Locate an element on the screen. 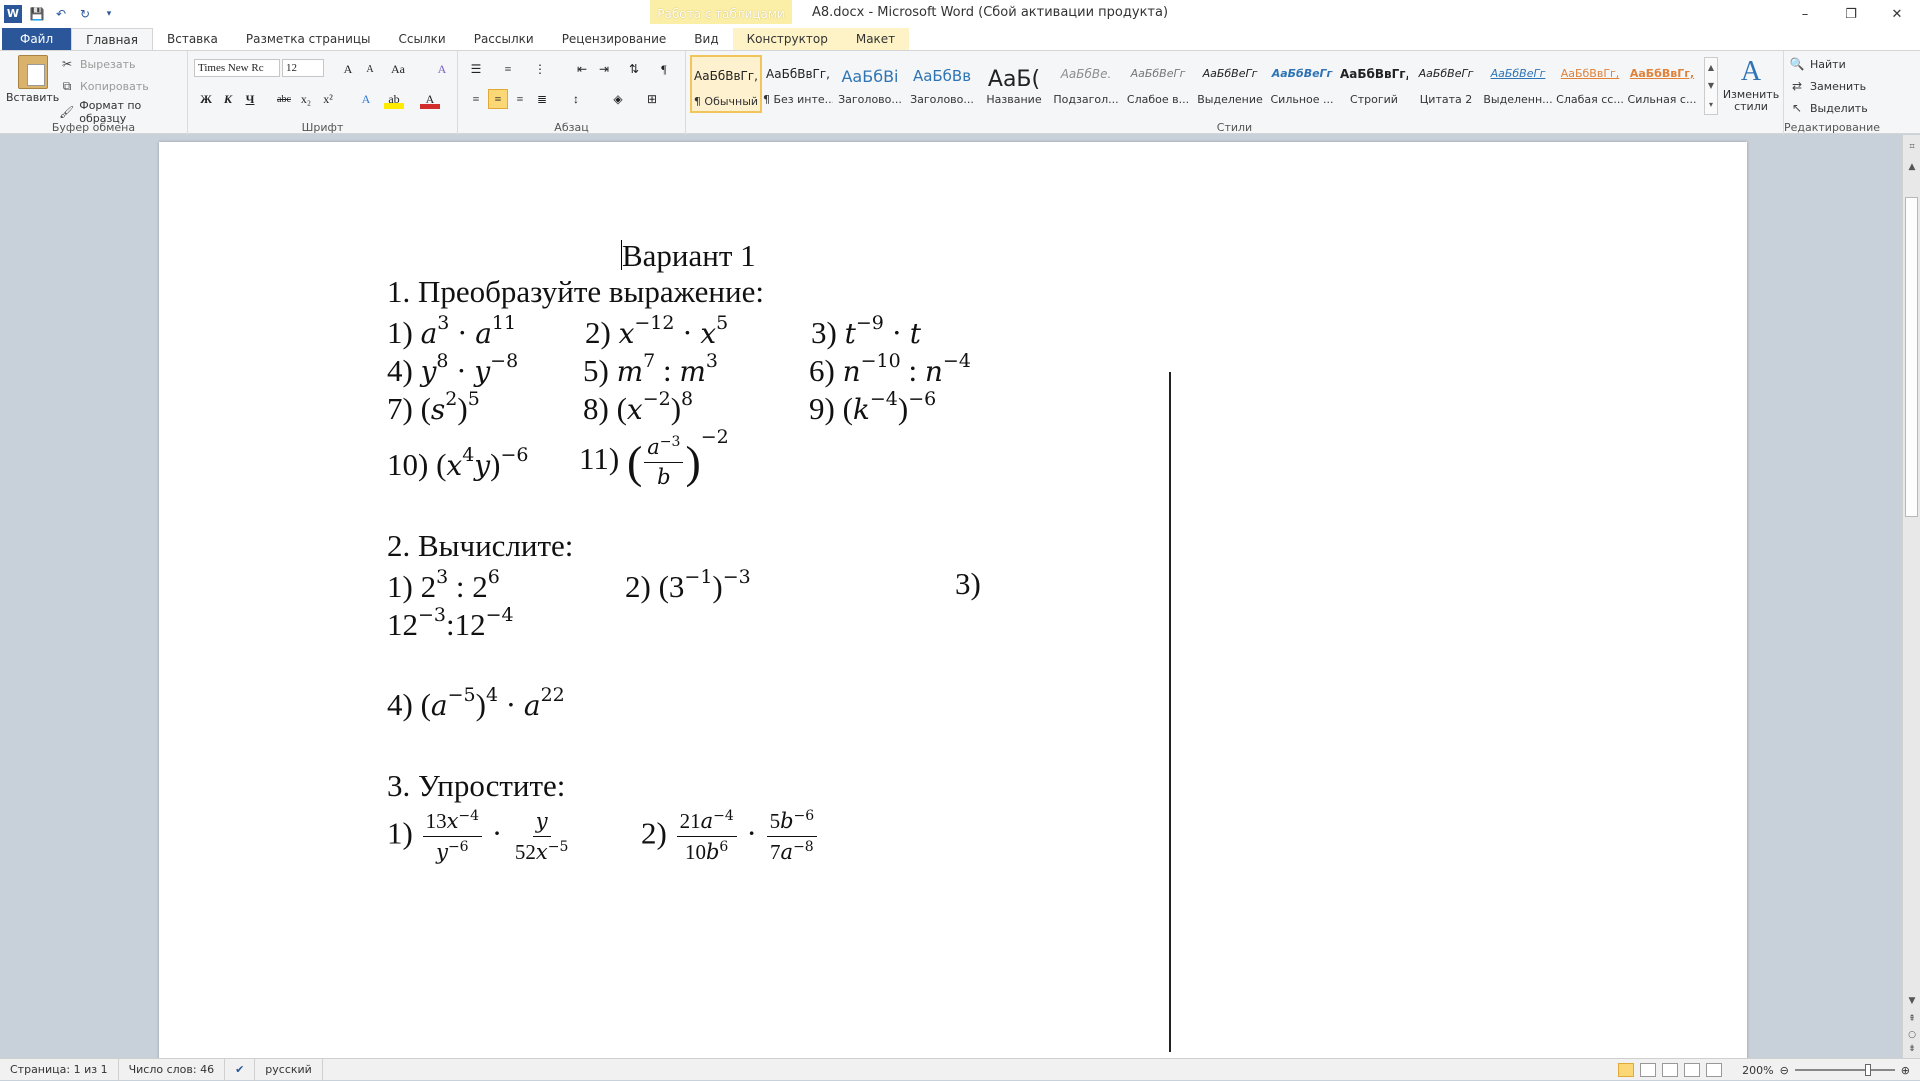 The width and height of the screenshot is (1920, 1081). page-indicator: Страница: 1 из 1 is located at coordinates (59, 1069).